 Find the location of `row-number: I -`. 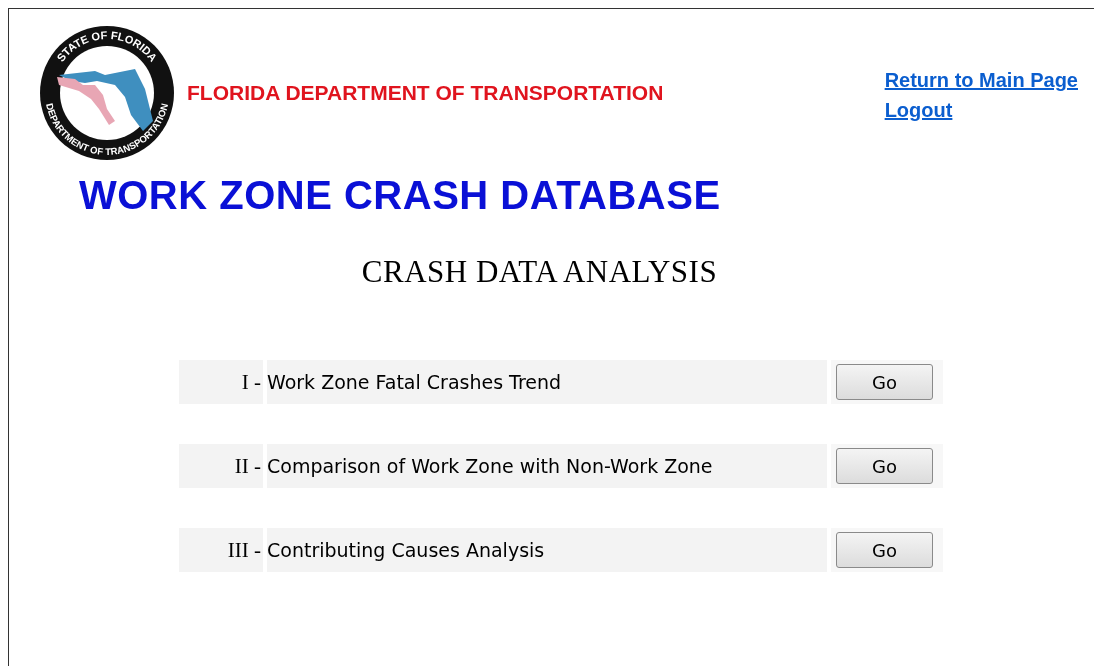

row-number: I - is located at coordinates (221, 382).